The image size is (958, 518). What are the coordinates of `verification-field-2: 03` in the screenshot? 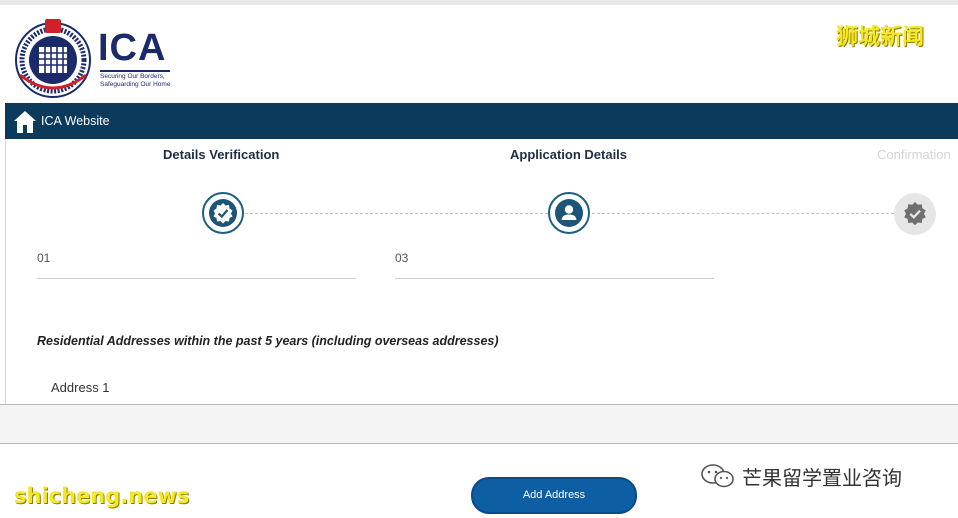 It's located at (554, 263).